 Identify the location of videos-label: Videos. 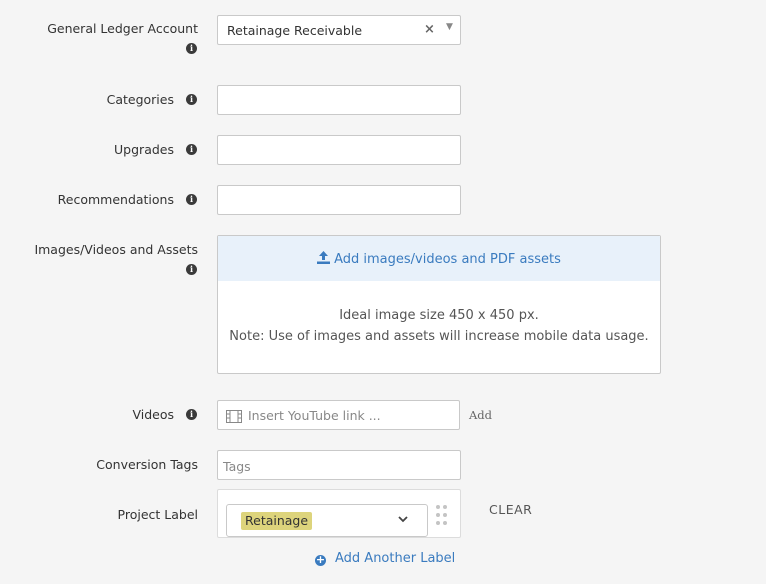
(153, 414).